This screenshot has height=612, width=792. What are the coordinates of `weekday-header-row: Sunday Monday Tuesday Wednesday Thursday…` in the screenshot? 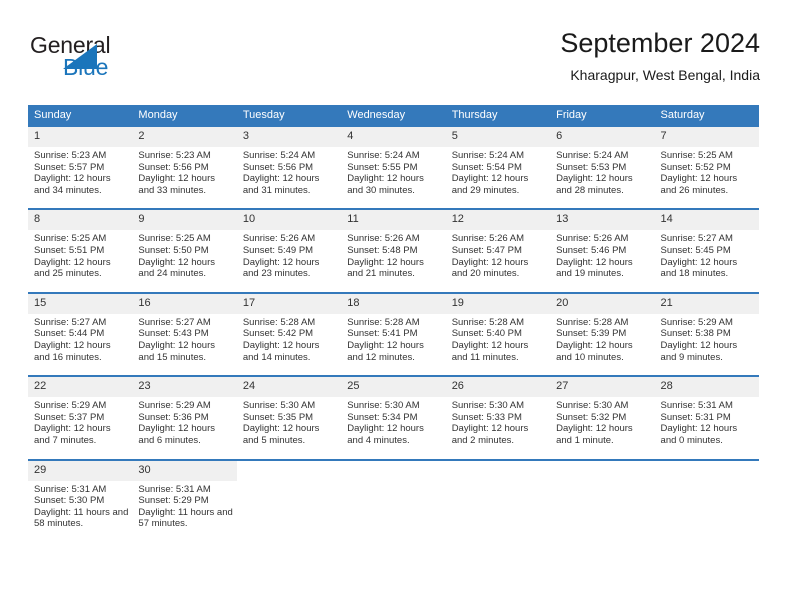 It's located at (393, 116).